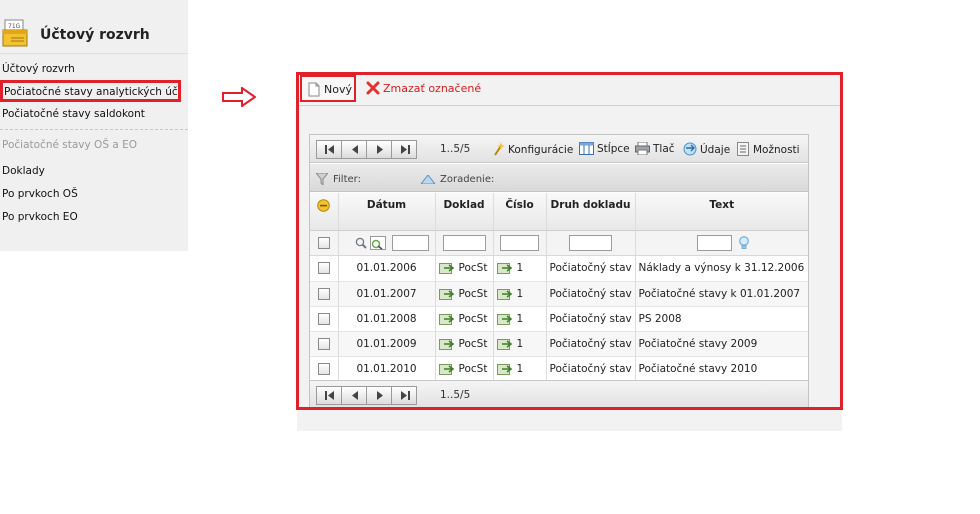 This screenshot has width=980, height=514. What do you see at coordinates (23, 171) in the screenshot?
I see `sidebar-item-documents: Doklady` at bounding box center [23, 171].